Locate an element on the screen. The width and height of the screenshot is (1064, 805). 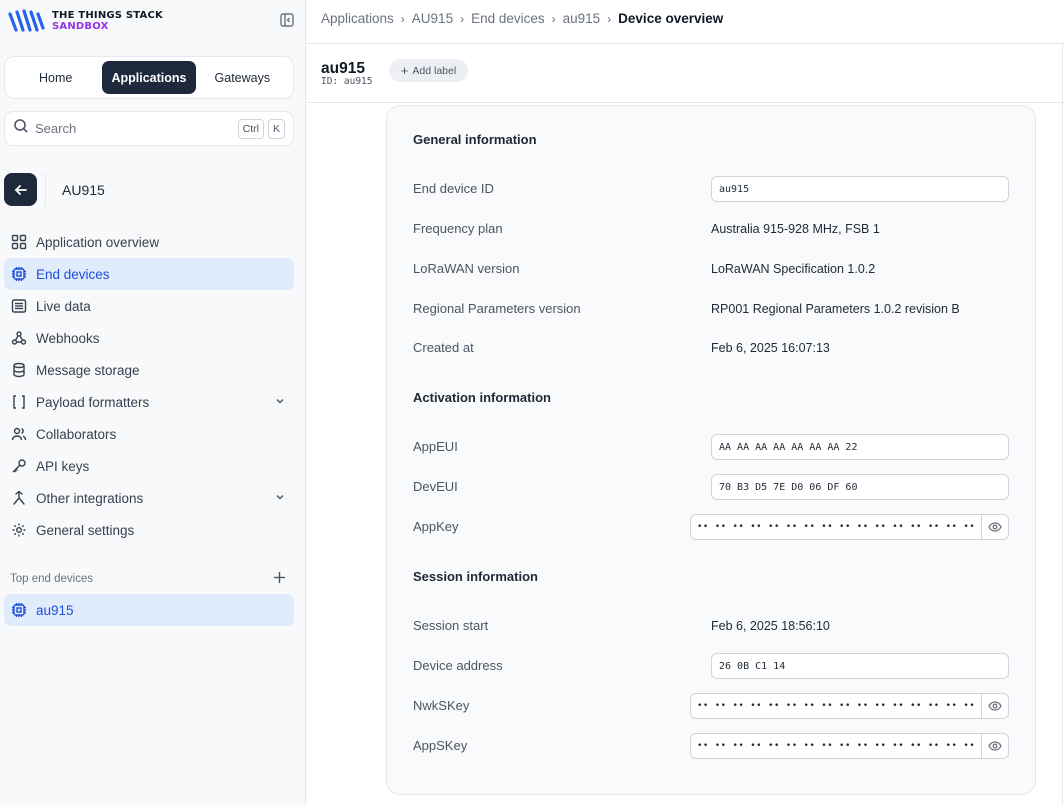
switcher-applications-button: Applications is located at coordinates (149, 77).